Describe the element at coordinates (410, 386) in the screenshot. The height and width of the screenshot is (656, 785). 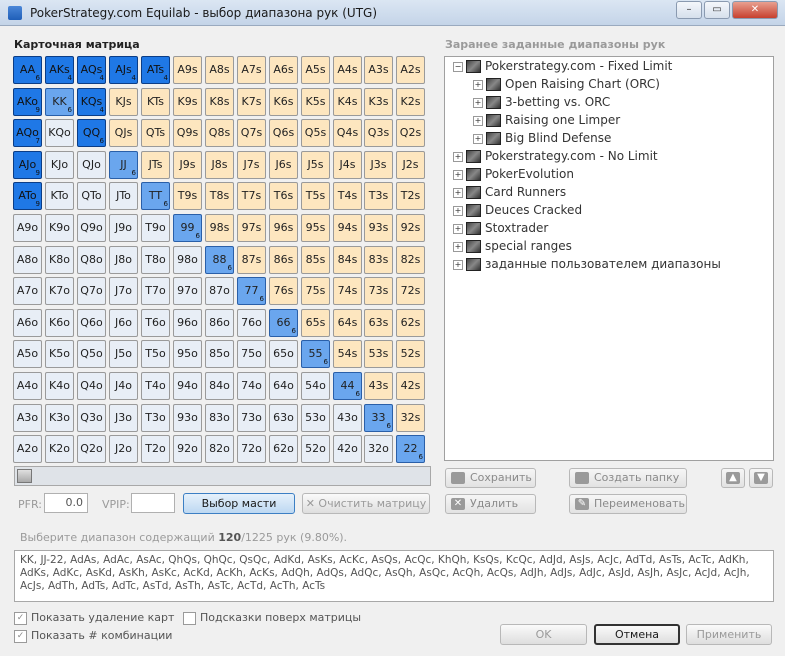
I see `matrix-cell-42s: 42s` at that location.